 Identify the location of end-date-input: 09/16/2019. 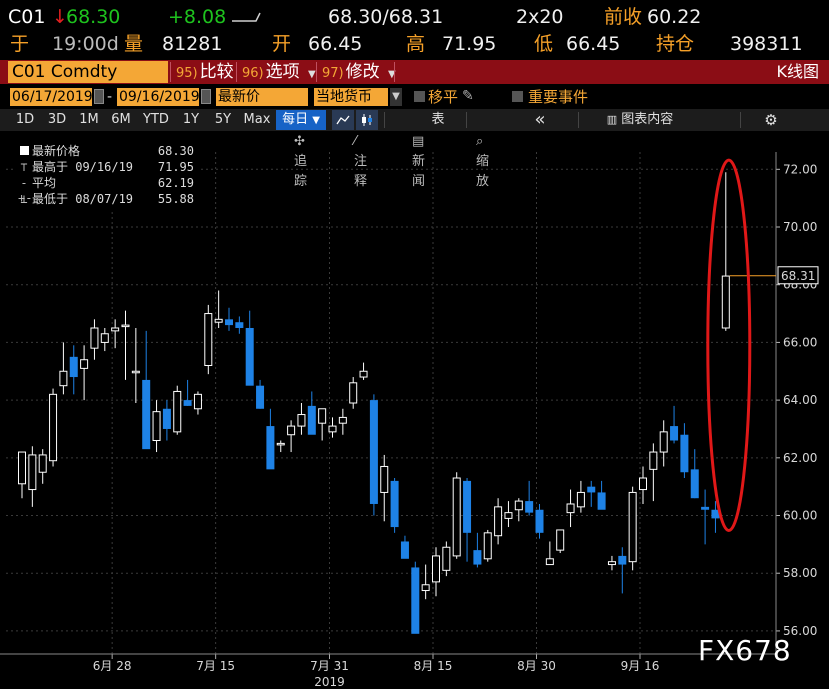
(158, 97).